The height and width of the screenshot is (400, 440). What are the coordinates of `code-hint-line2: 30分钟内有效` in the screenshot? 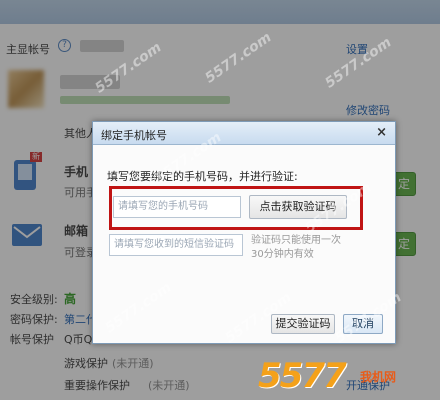 It's located at (282, 254).